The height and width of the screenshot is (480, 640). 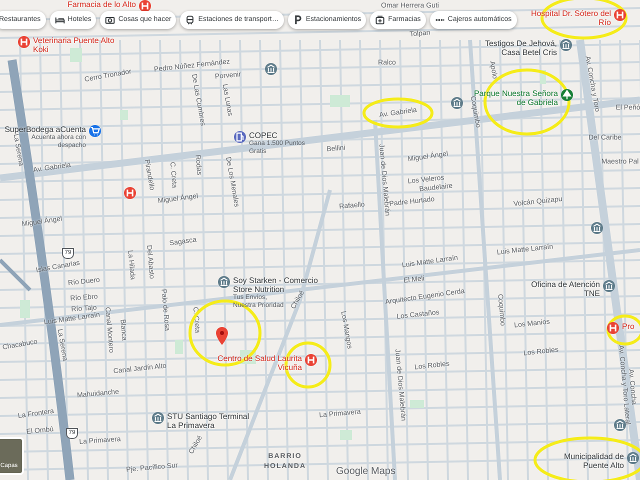 I want to click on place-name: Testigos De Jehová, Casa Betel Cris, so click(x=514, y=48).